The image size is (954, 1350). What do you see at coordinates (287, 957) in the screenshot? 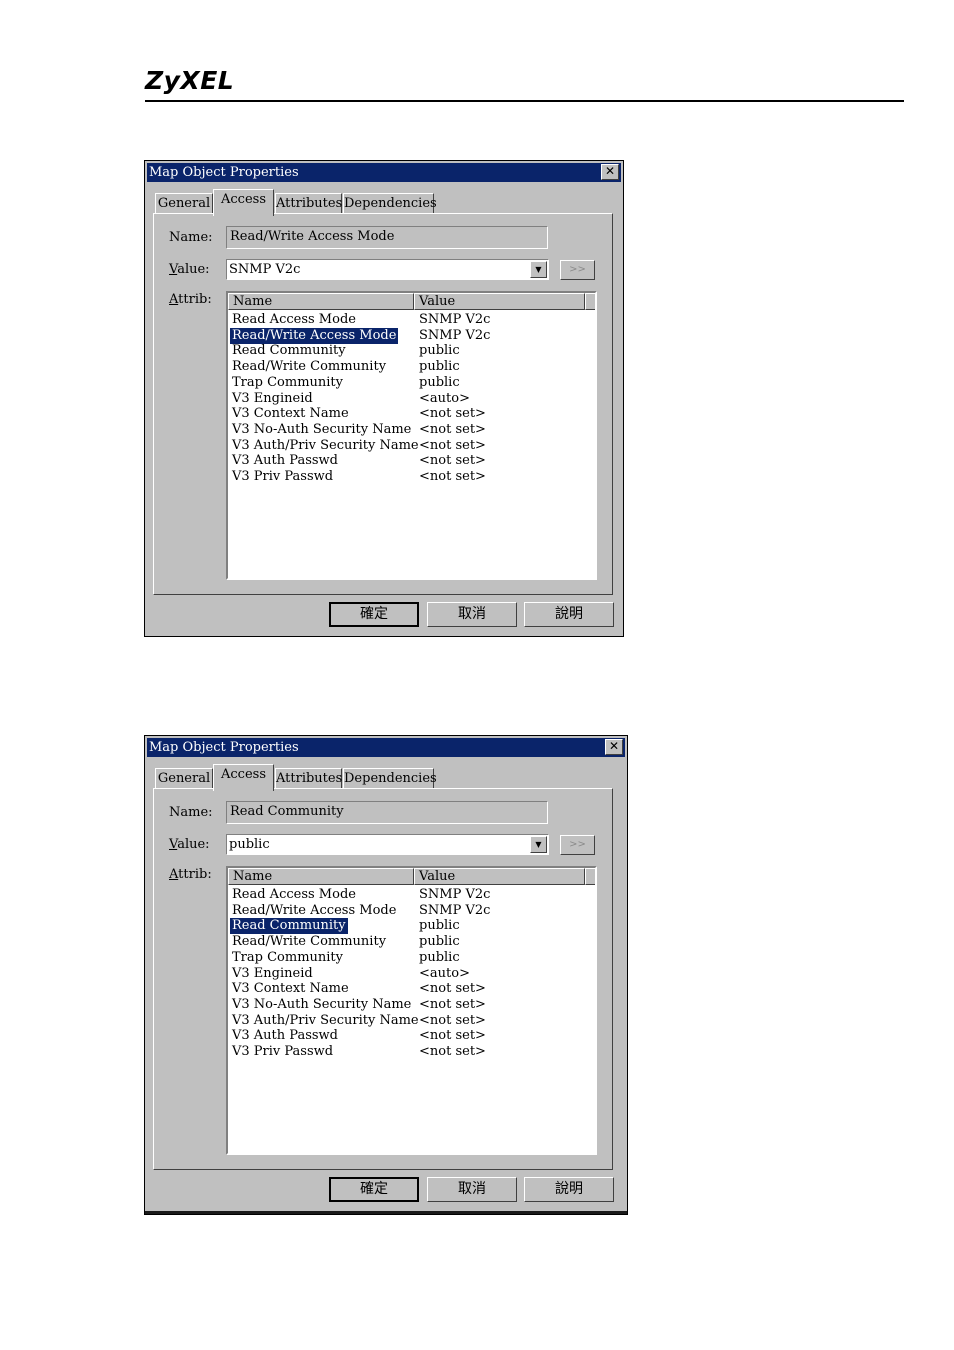
I see `row-name: Trap Community` at bounding box center [287, 957].